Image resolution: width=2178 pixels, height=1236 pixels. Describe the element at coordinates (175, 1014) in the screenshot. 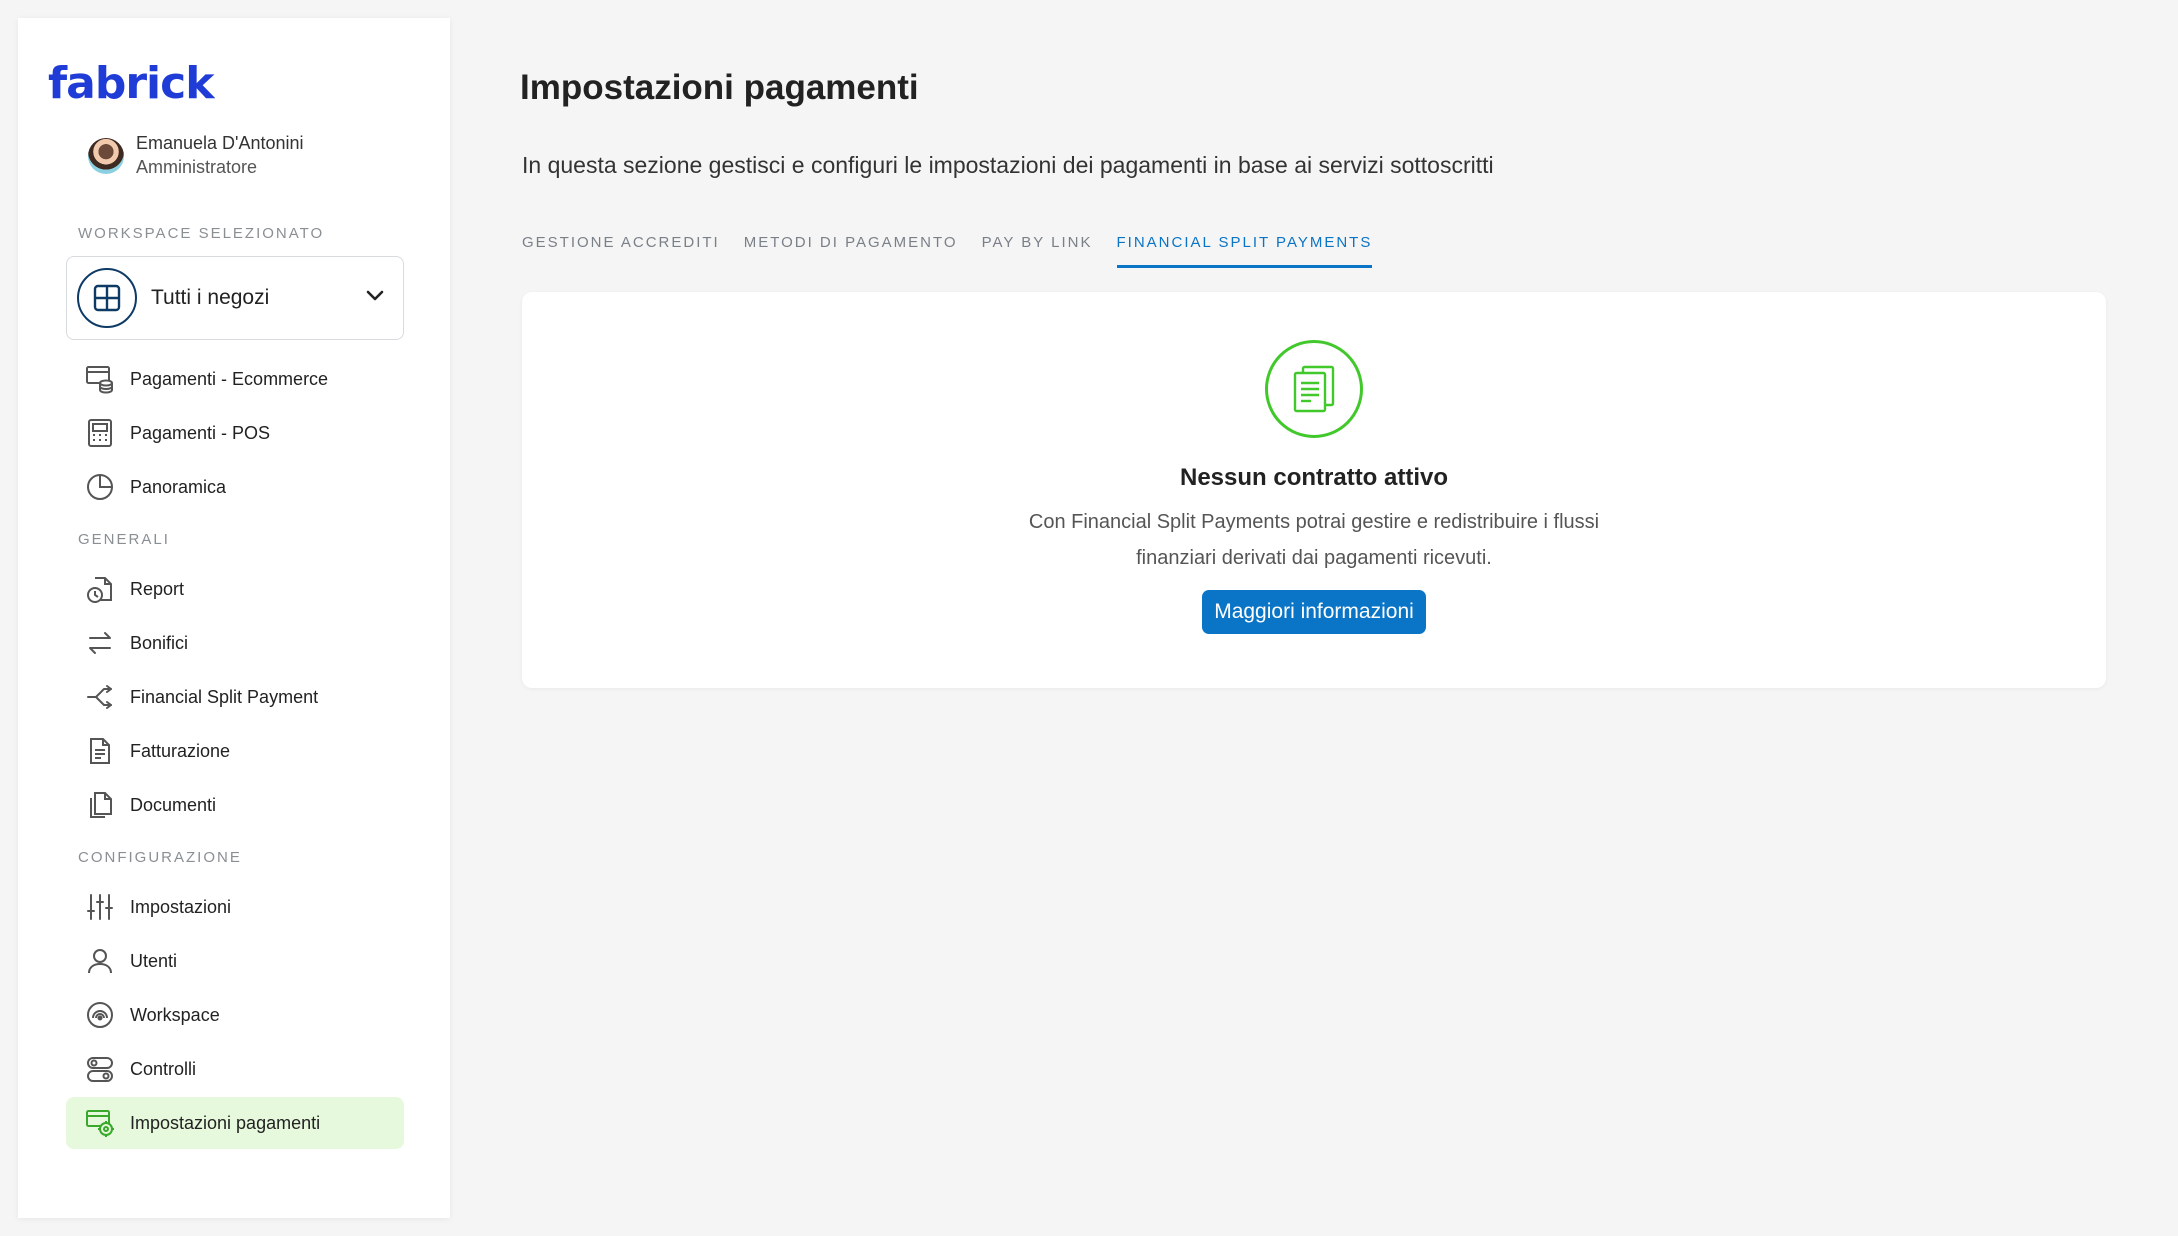

I see `sidebar-item-label: Workspace` at that location.